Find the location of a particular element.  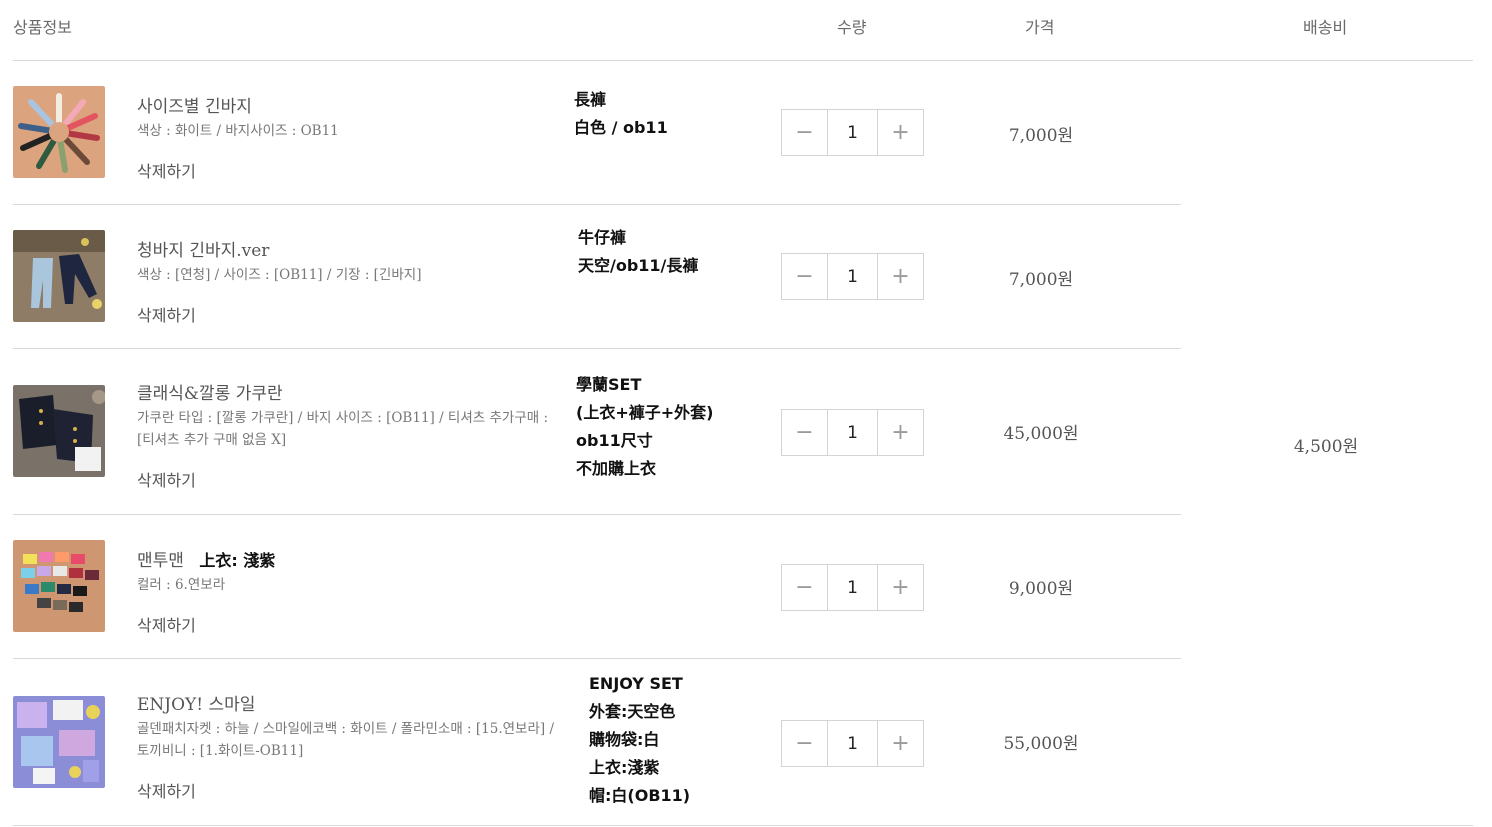

product-name: 맨투맨 上衣: 淺紫 is located at coordinates (206, 558).